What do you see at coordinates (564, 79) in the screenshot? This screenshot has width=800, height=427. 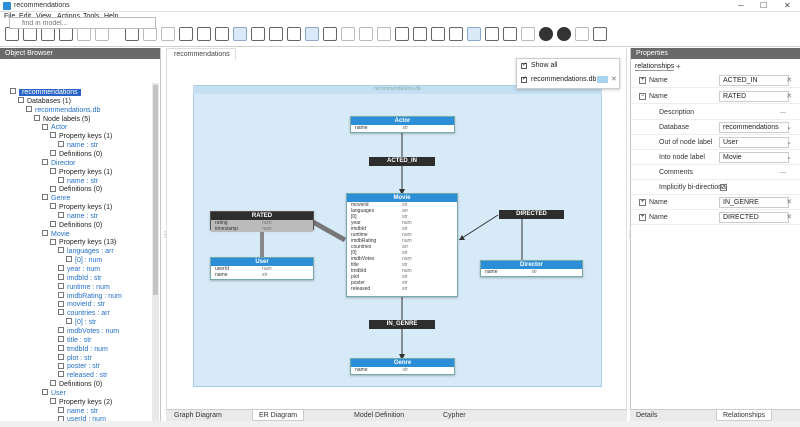 I see `db-filter-label: recommendations.db` at bounding box center [564, 79].